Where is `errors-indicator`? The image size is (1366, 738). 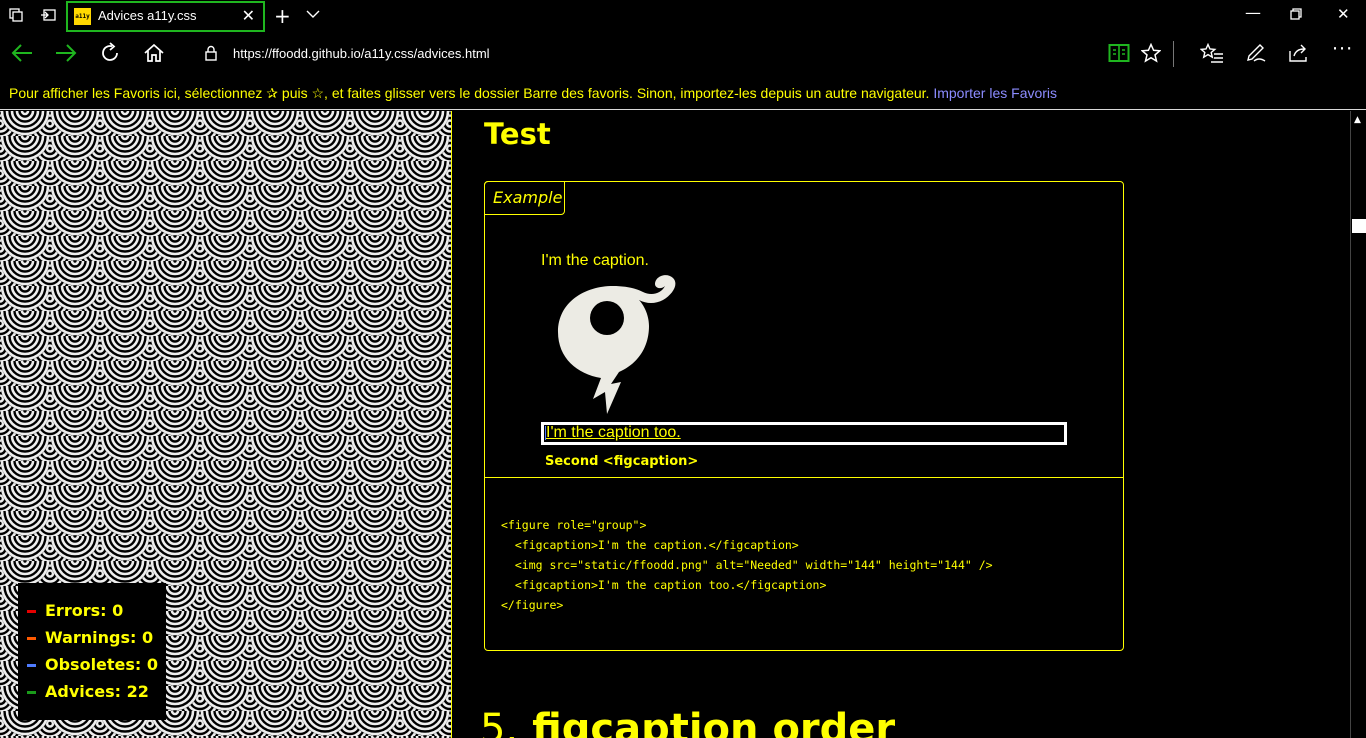 errors-indicator is located at coordinates (31, 611).